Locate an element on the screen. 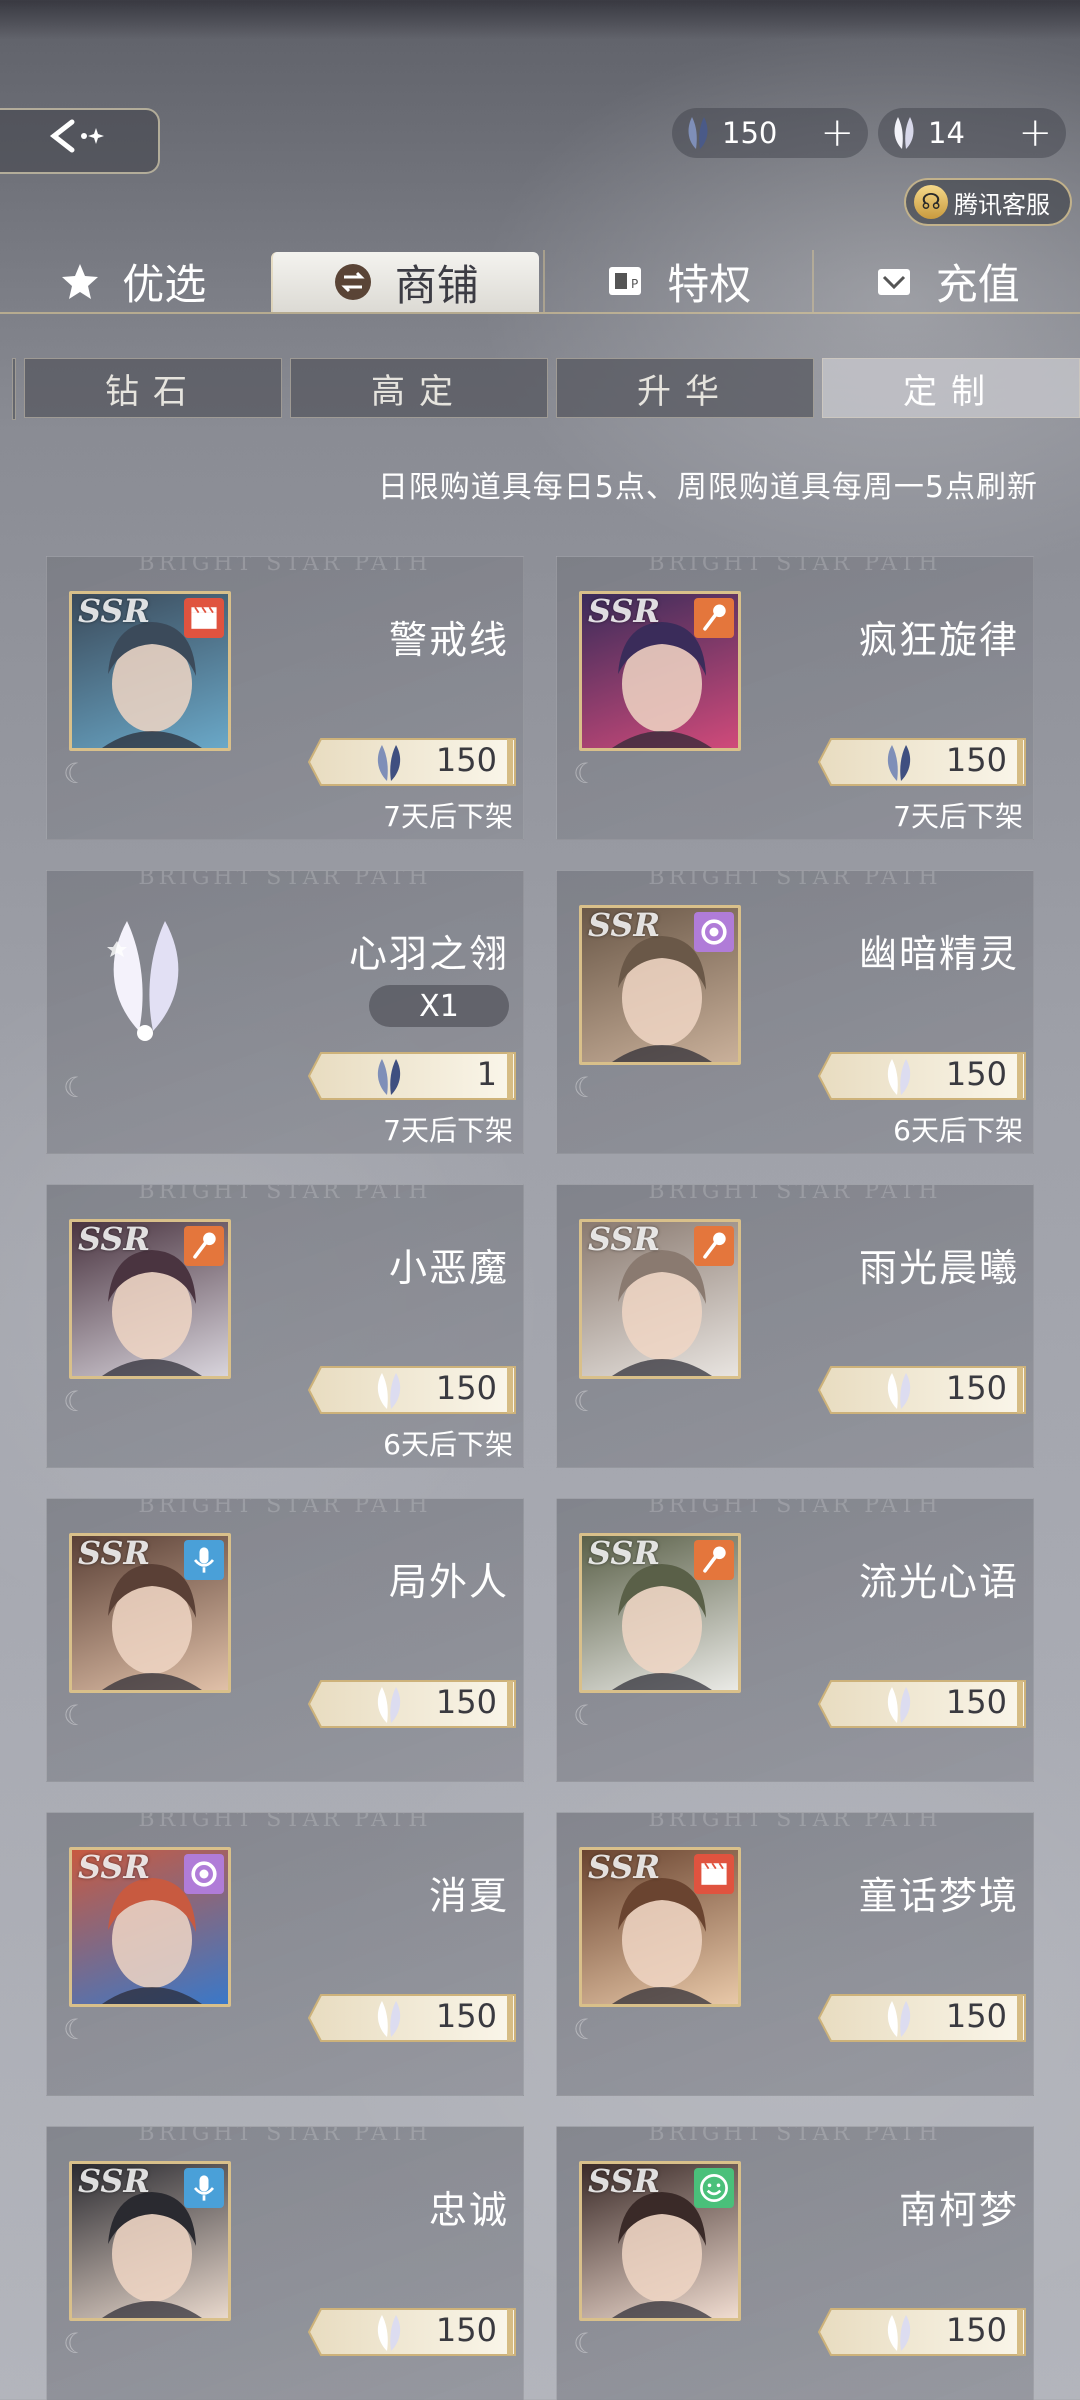 The height and width of the screenshot is (2400, 1080). tab-label: 优选 is located at coordinates (164, 284).